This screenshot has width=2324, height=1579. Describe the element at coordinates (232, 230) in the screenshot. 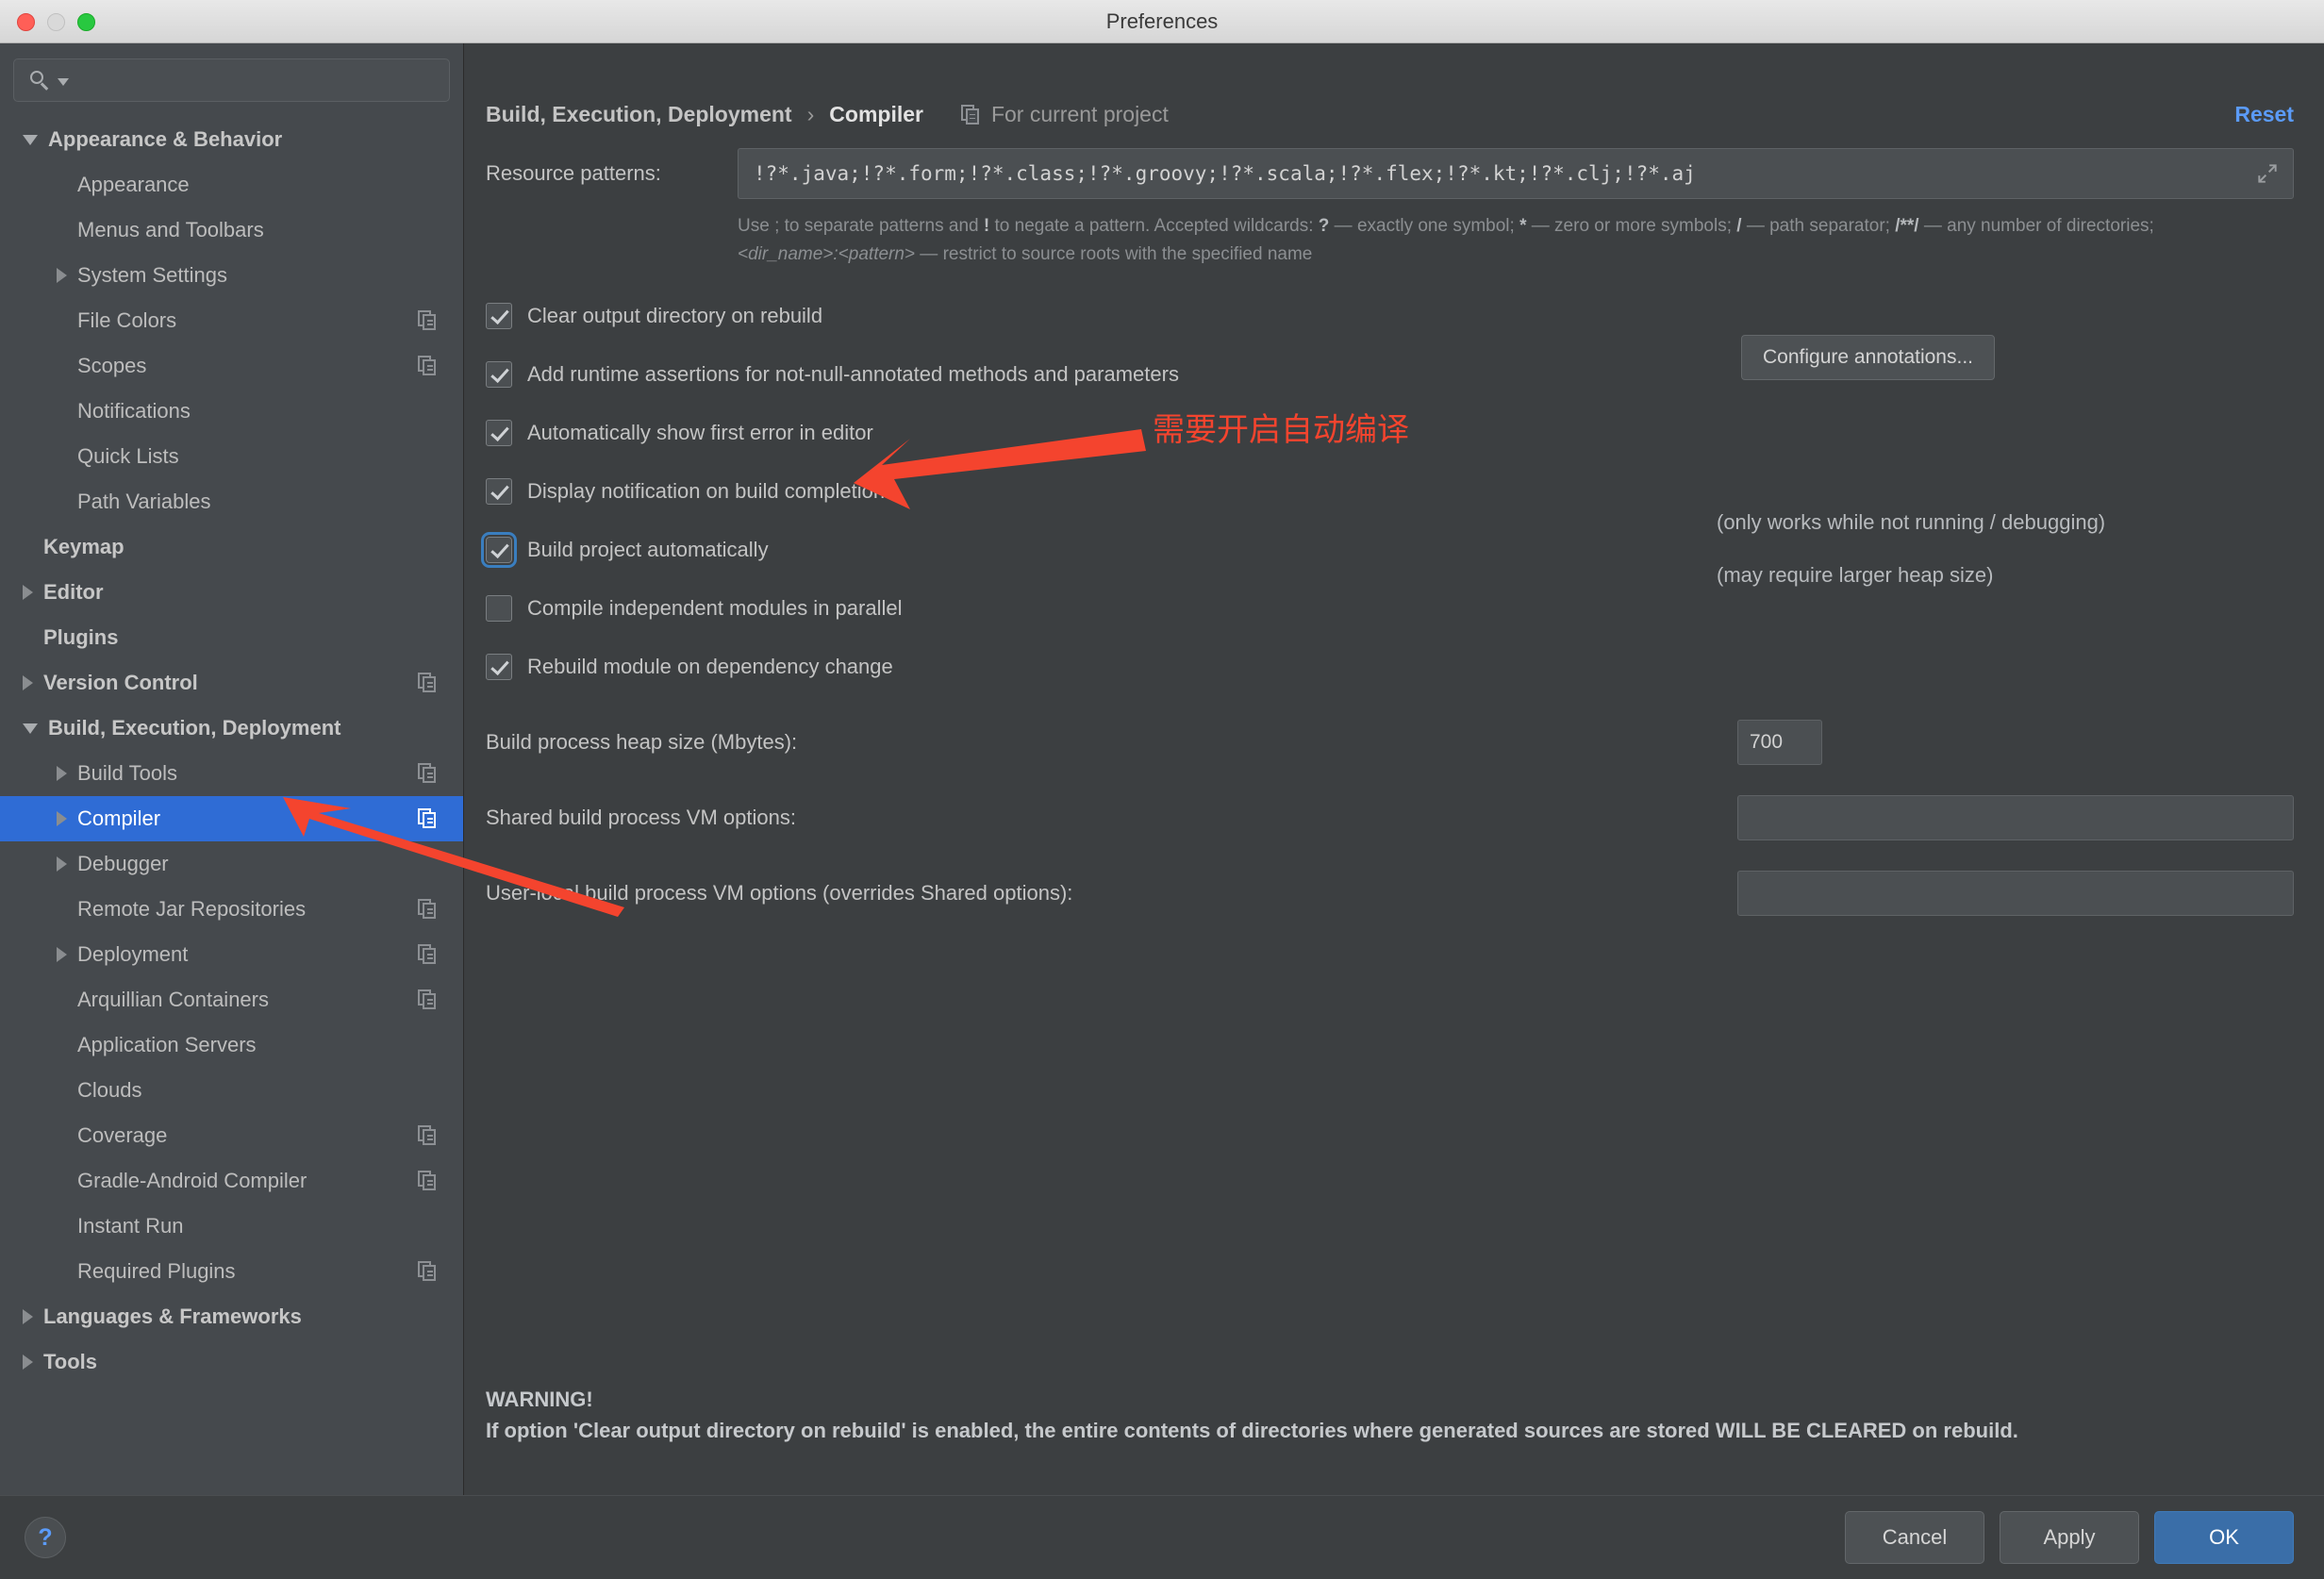

I see `sidebar-item-menus-and-toolbars: Menus and Toolbars` at that location.